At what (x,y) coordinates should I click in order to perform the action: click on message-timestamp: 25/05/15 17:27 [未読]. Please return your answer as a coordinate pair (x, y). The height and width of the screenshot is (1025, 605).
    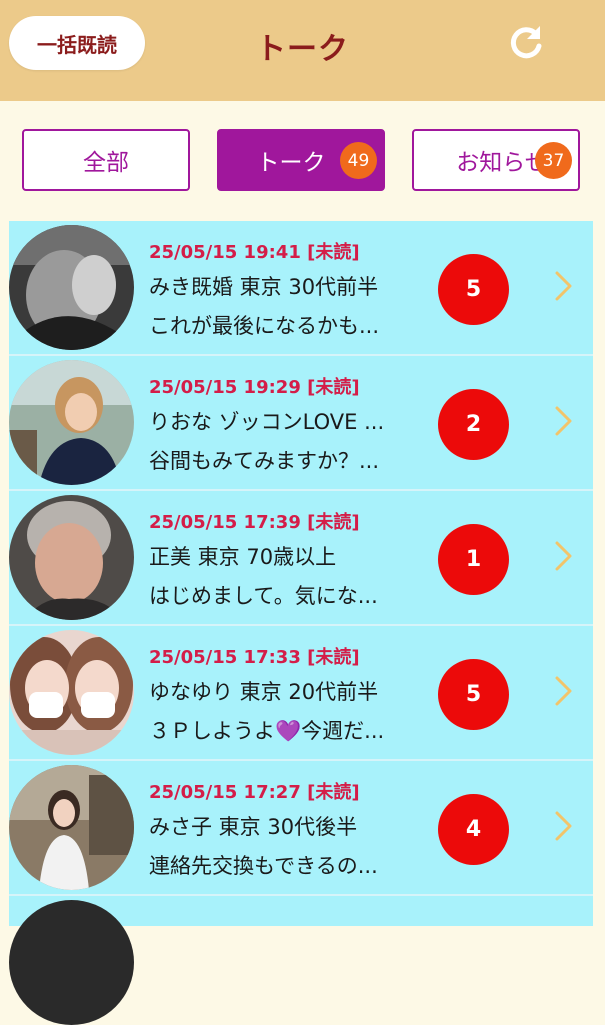
    Looking at the image, I should click on (254, 792).